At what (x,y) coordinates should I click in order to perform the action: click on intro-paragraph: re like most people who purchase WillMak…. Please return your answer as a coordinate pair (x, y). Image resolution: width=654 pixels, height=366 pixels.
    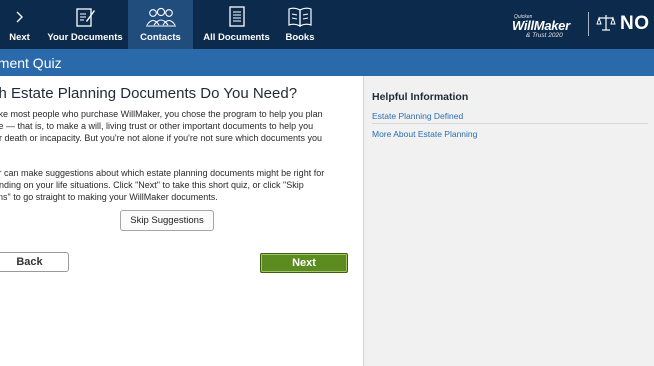
    Looking at the image, I should click on (181, 126).